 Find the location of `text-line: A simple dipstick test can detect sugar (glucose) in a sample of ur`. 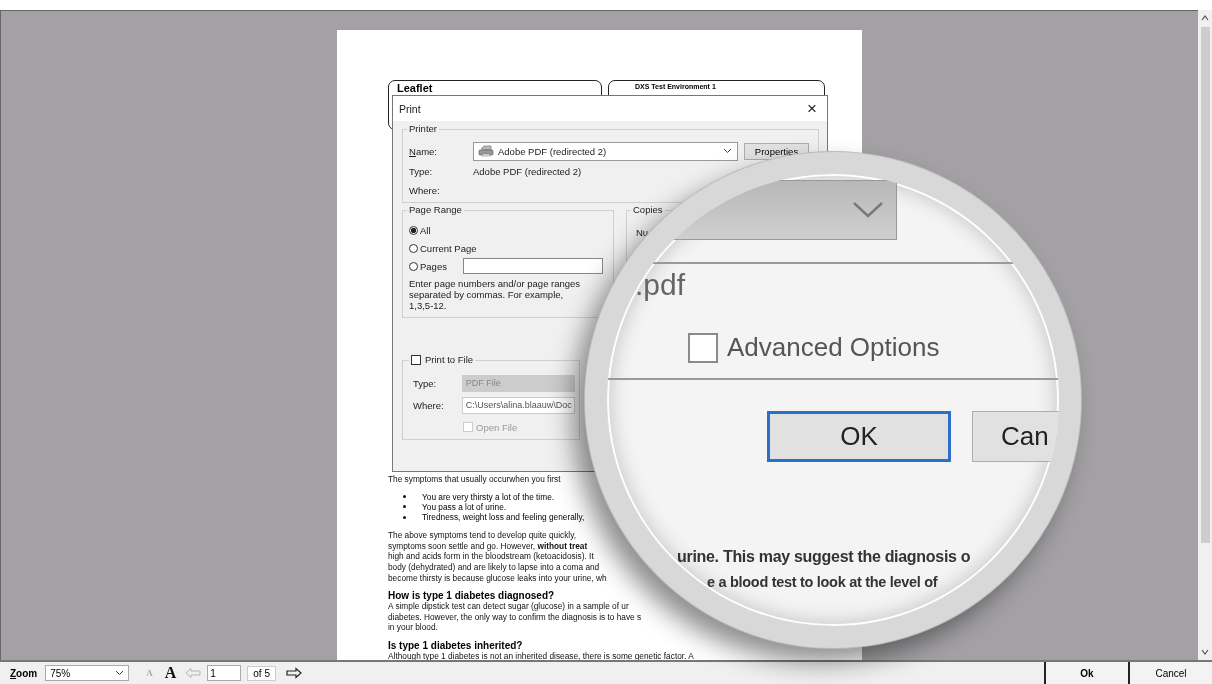

text-line: A simple dipstick test can detect sugar (glucose) in a sample of ur is located at coordinates (508, 606).